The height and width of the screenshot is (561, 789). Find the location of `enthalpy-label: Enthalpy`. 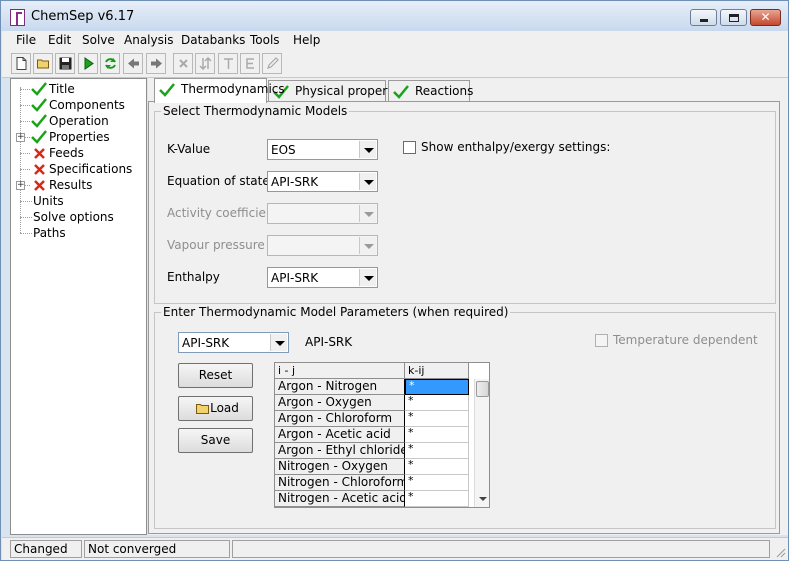

enthalpy-label: Enthalpy is located at coordinates (193, 277).